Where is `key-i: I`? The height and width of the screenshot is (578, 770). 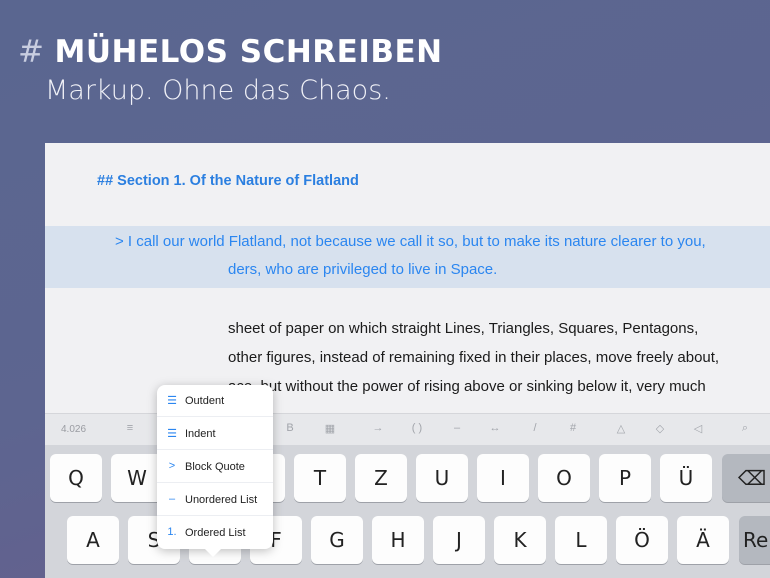
key-i: I is located at coordinates (503, 478).